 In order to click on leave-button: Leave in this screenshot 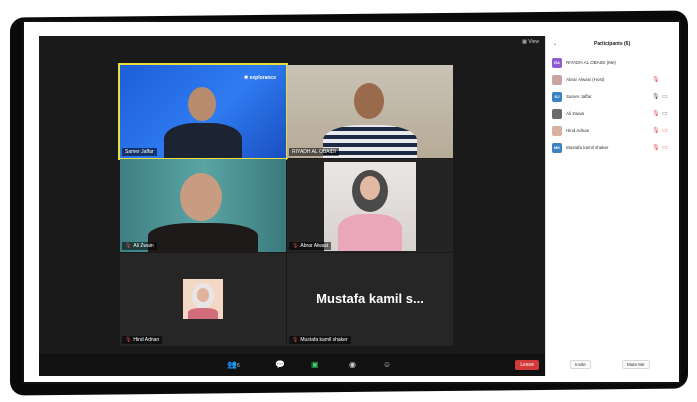, I will do `click(527, 365)`.